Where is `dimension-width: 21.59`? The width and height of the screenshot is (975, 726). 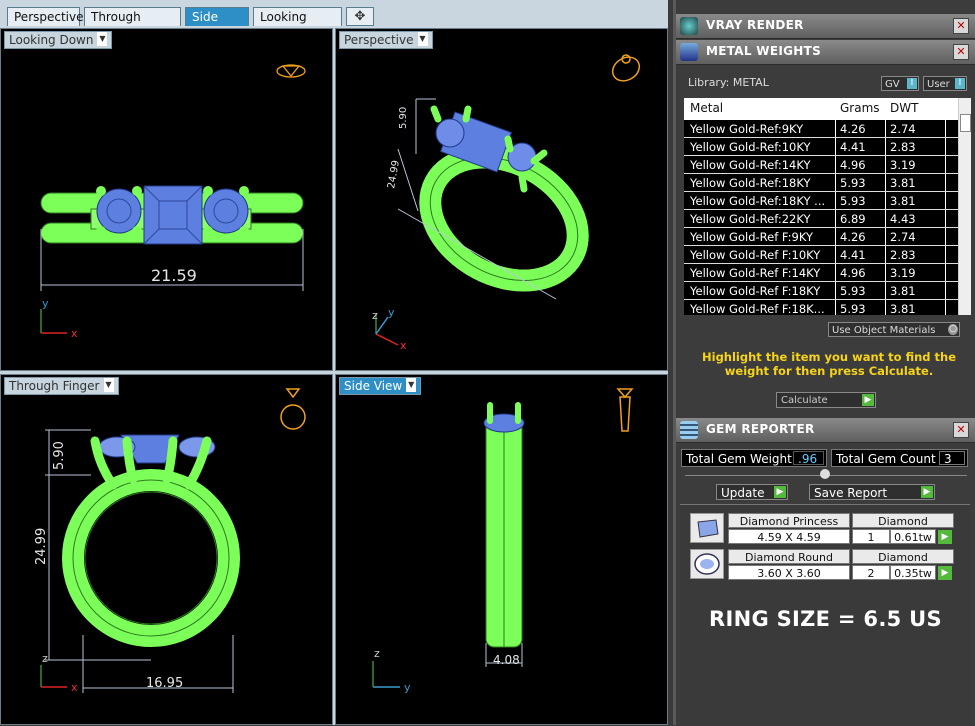
dimension-width: 21.59 is located at coordinates (174, 275).